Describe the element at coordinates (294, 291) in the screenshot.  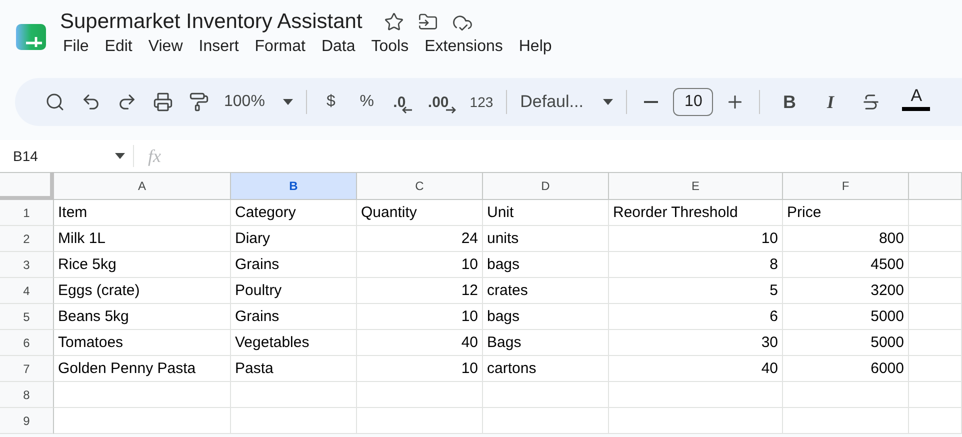
I see `table-cell: Poultry` at that location.